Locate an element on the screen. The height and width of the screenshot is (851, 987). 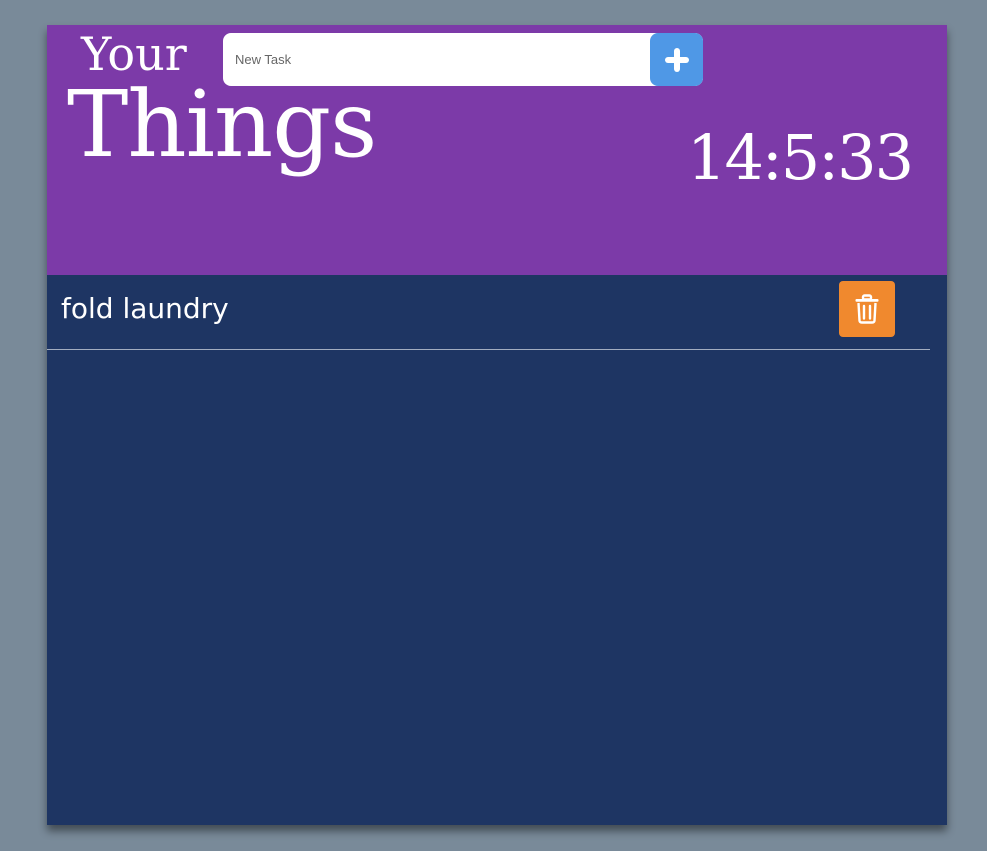
add-task-button is located at coordinates (676, 59).